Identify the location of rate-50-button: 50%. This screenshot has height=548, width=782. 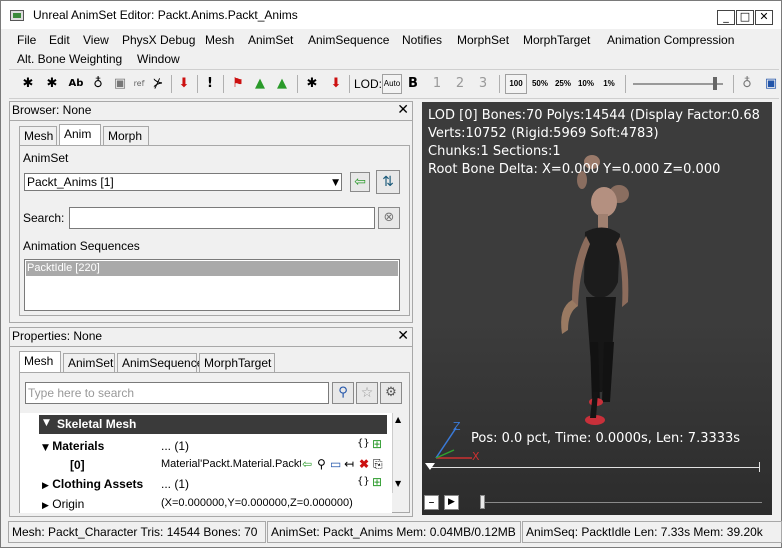
(540, 84).